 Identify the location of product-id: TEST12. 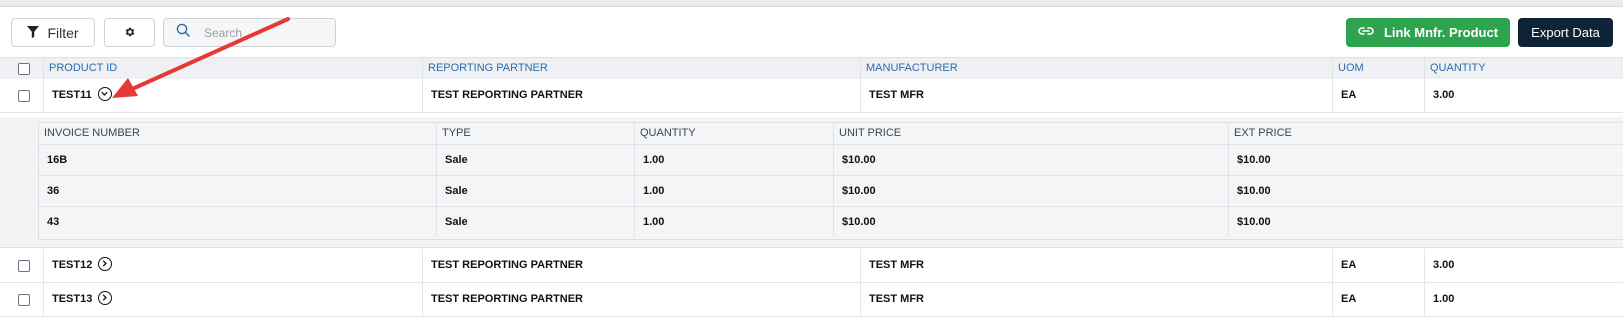
(72, 265).